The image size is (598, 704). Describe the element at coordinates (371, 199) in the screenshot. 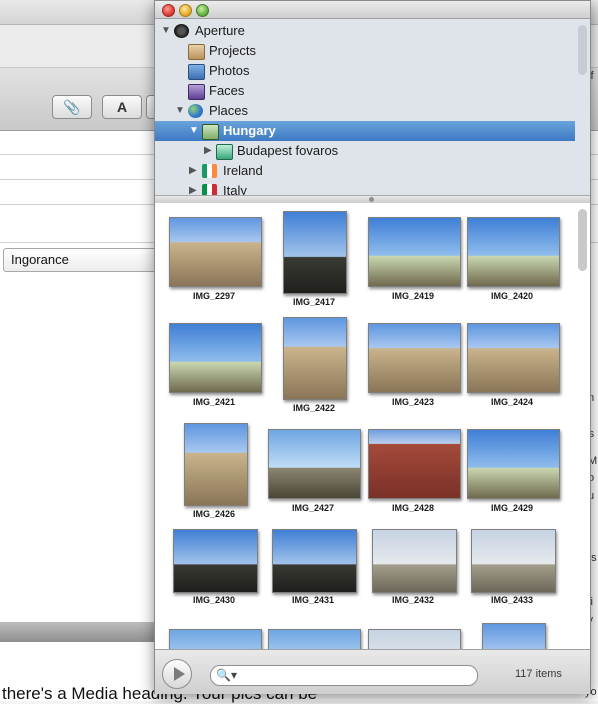

I see `divider-handle-icon` at that location.